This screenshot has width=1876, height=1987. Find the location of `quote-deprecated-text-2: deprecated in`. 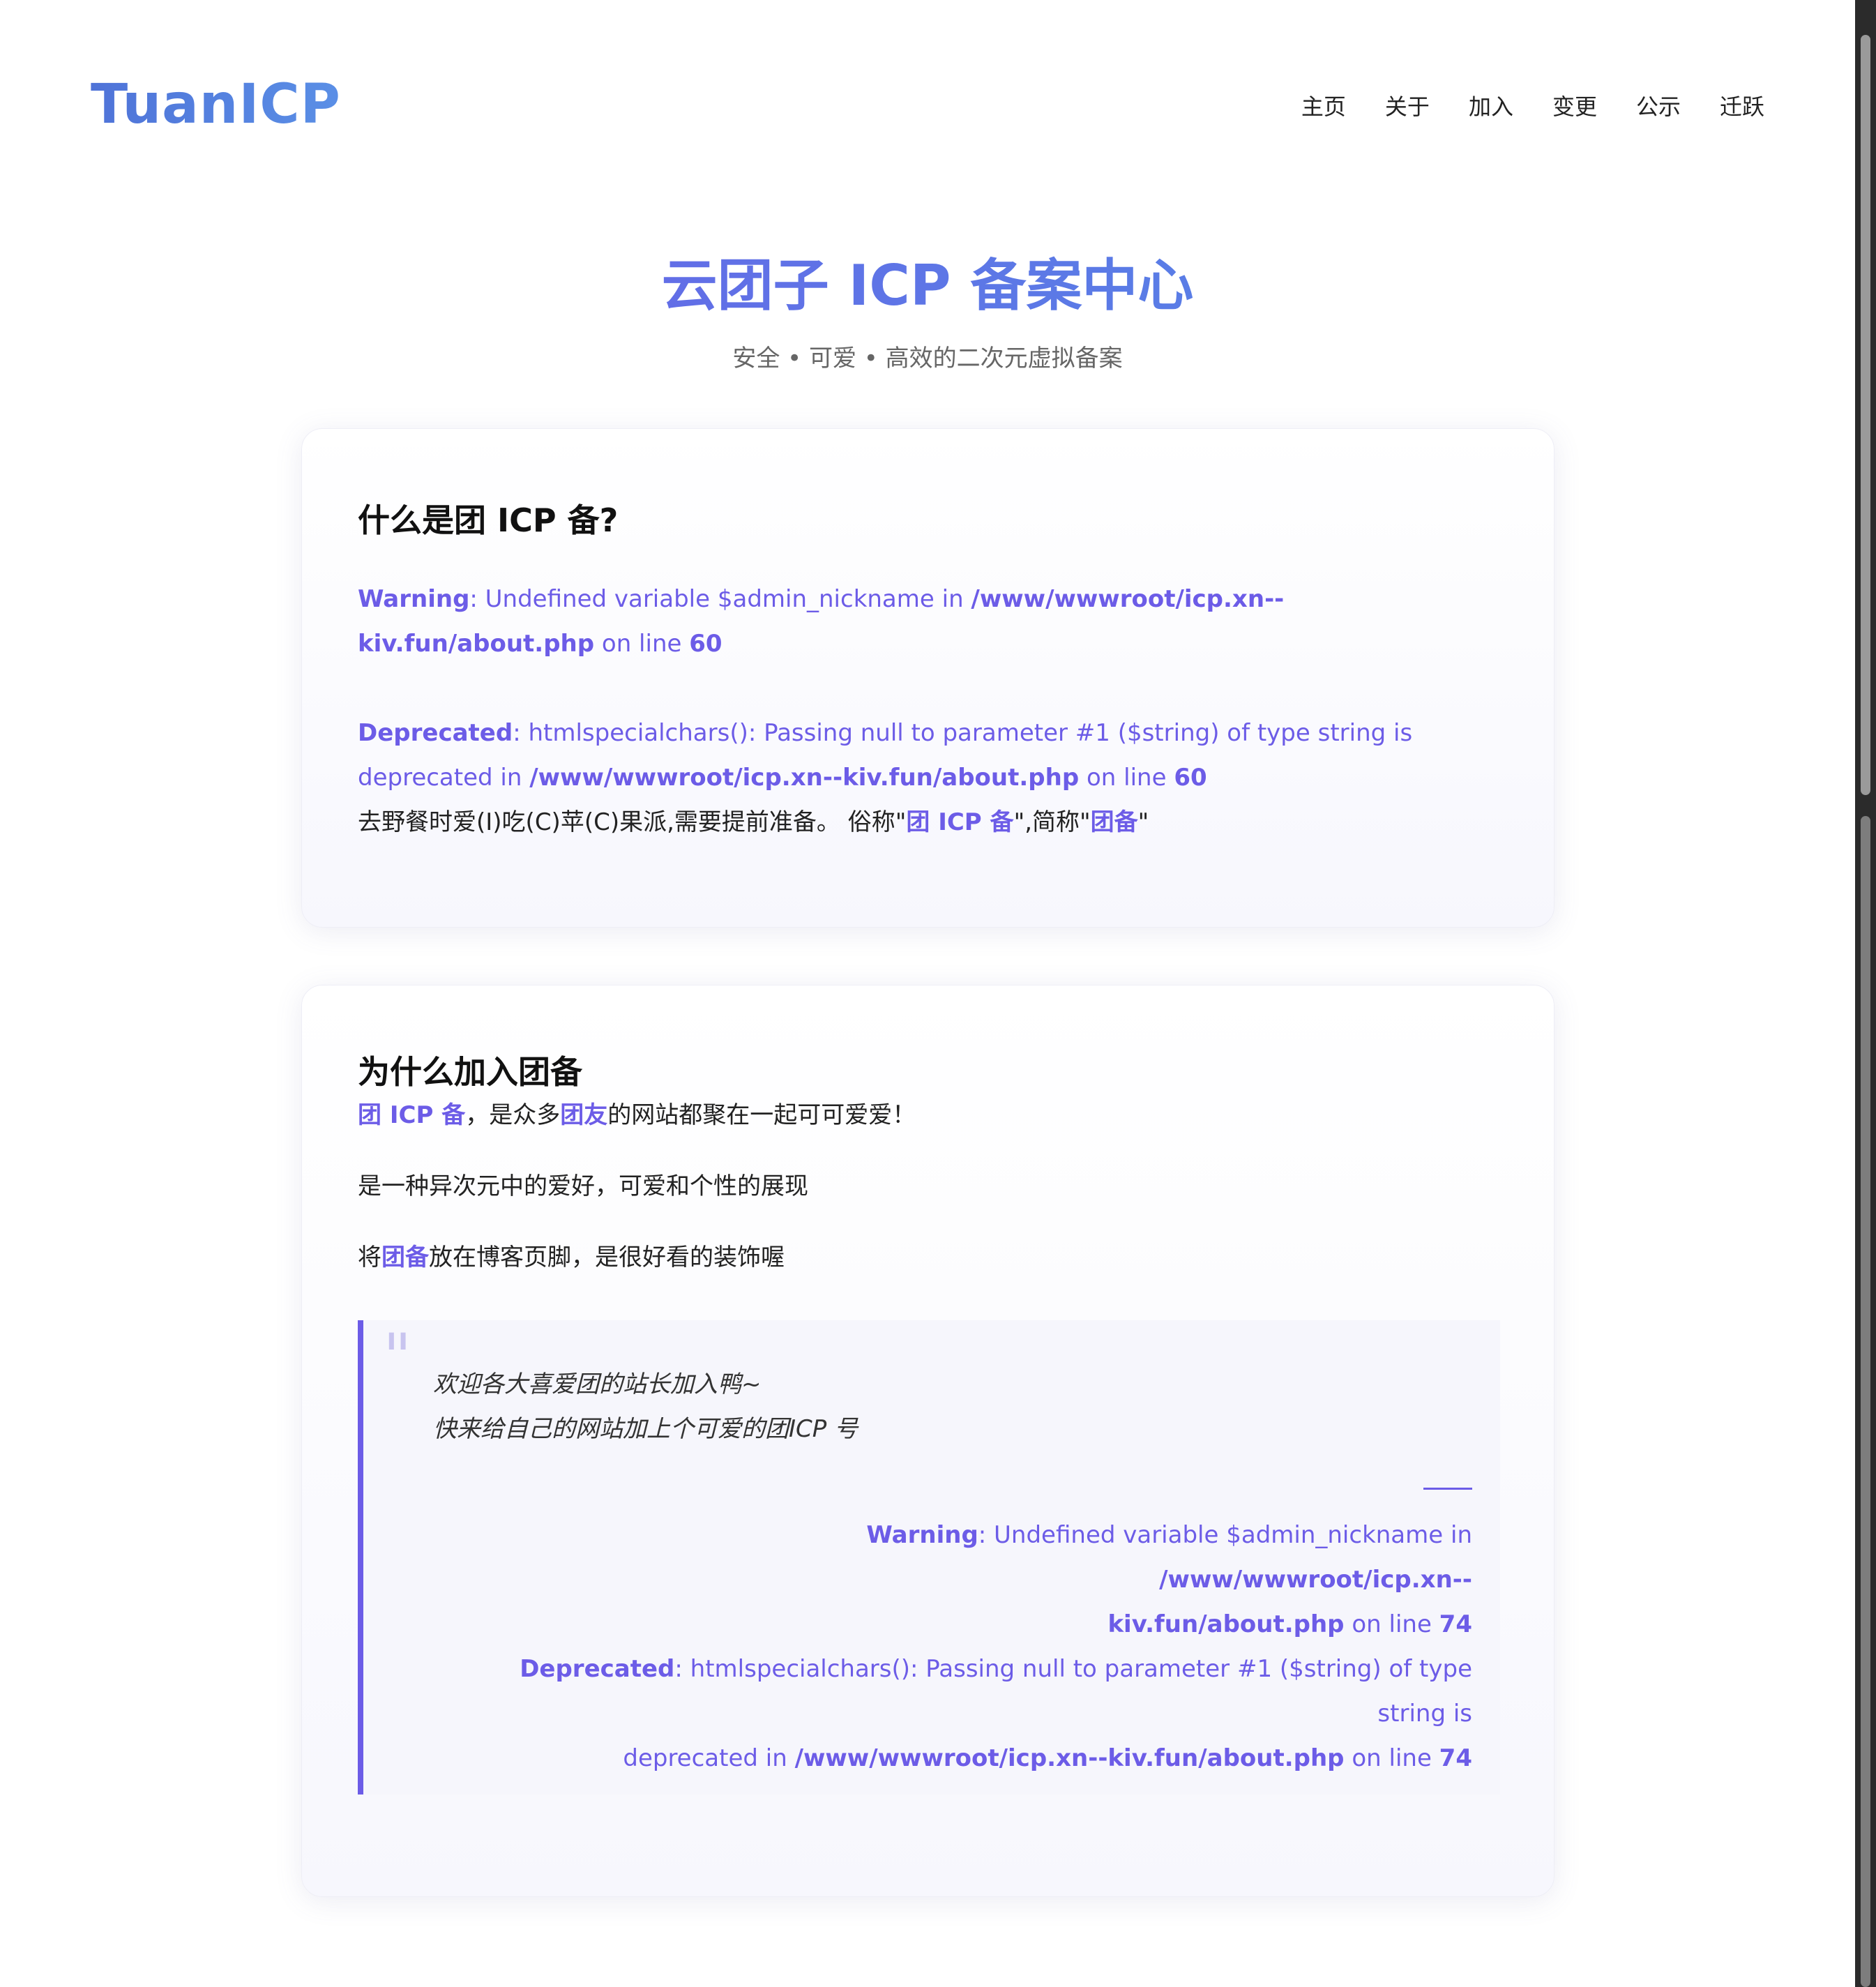

quote-deprecated-text-2: deprecated in is located at coordinates (709, 1758).